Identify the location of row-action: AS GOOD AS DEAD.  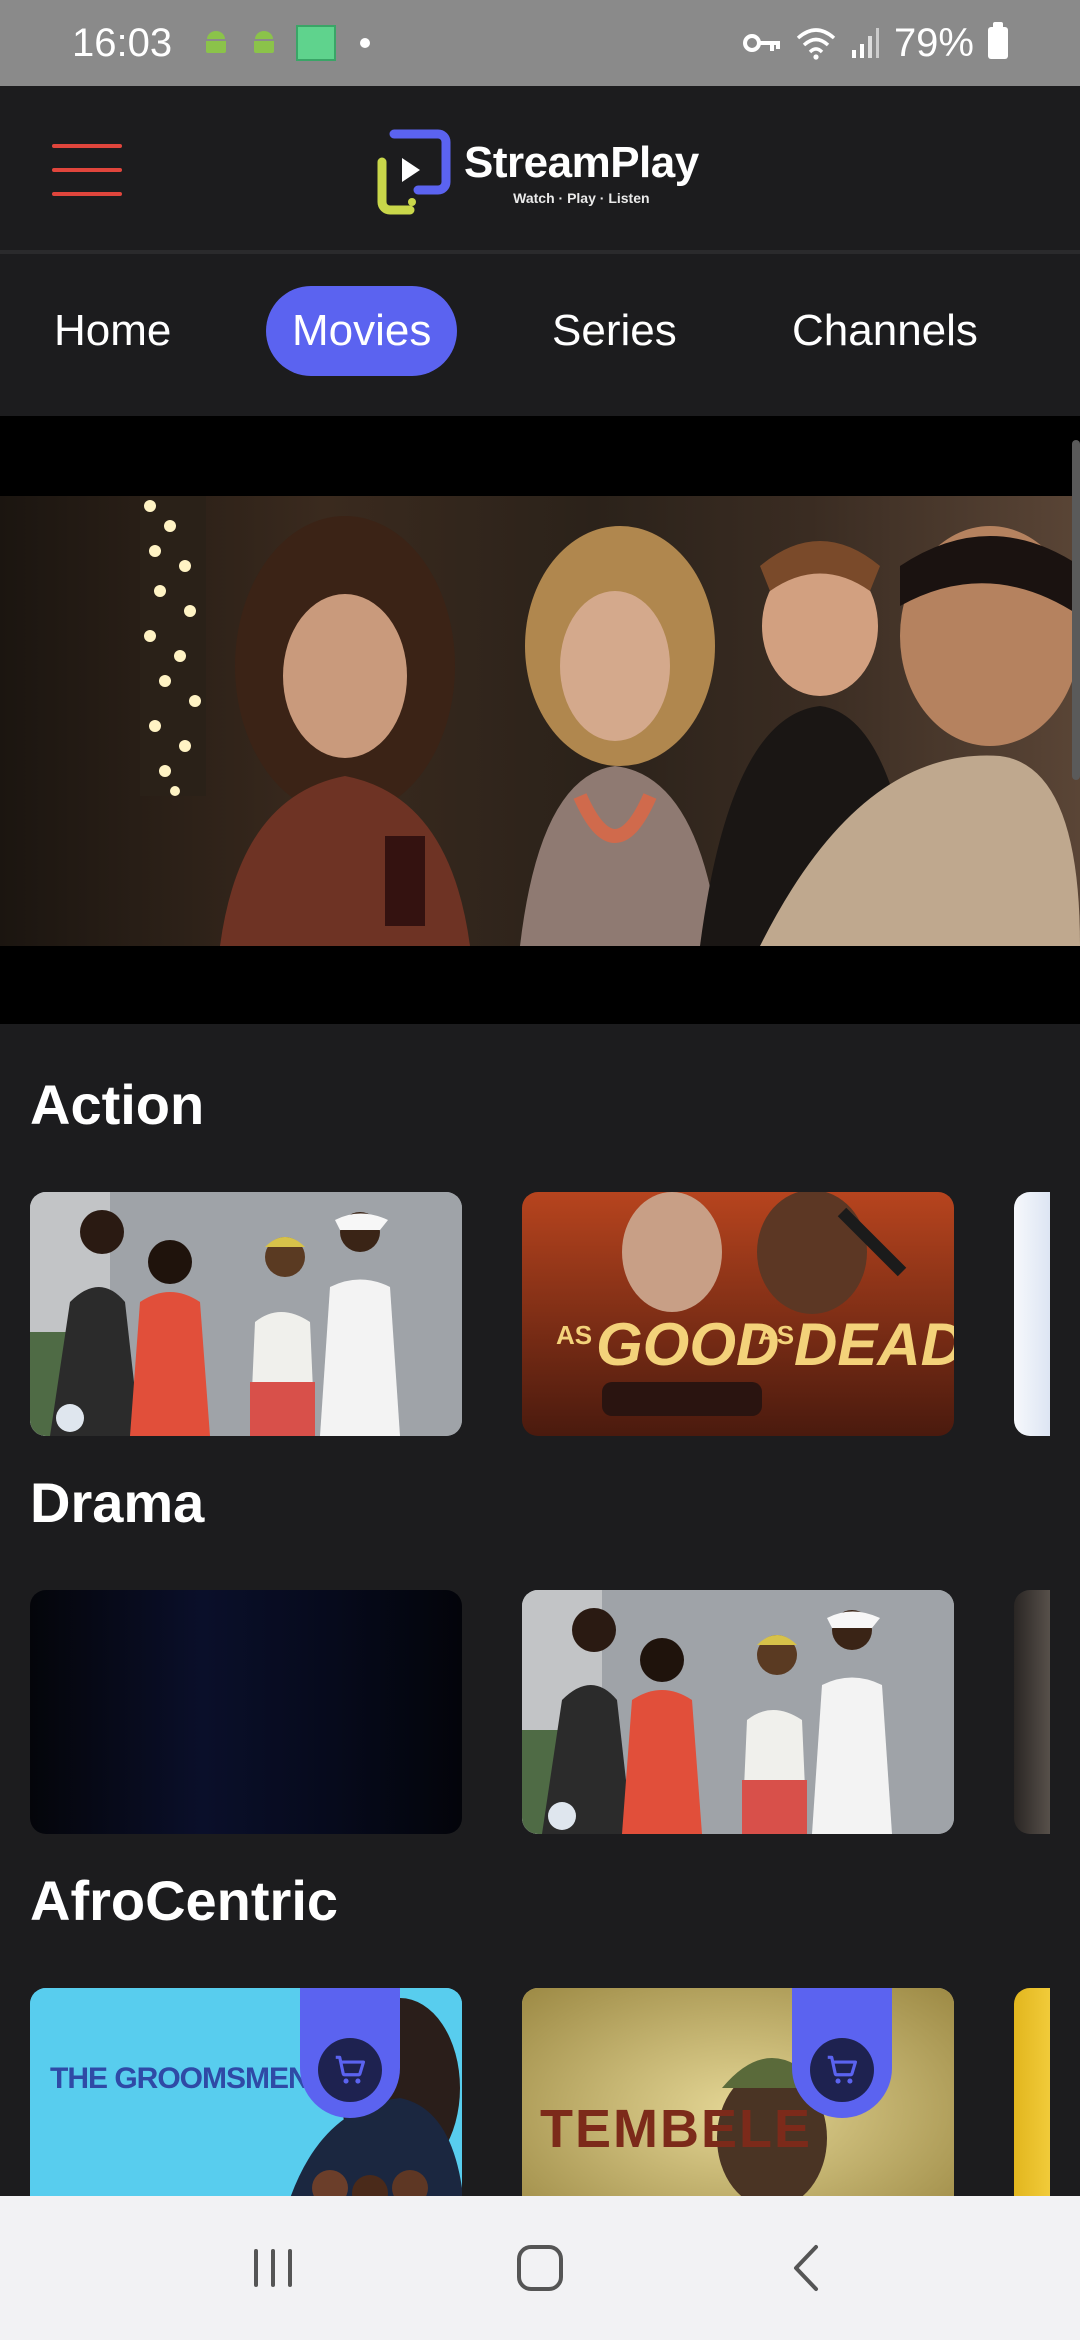
(555, 1314).